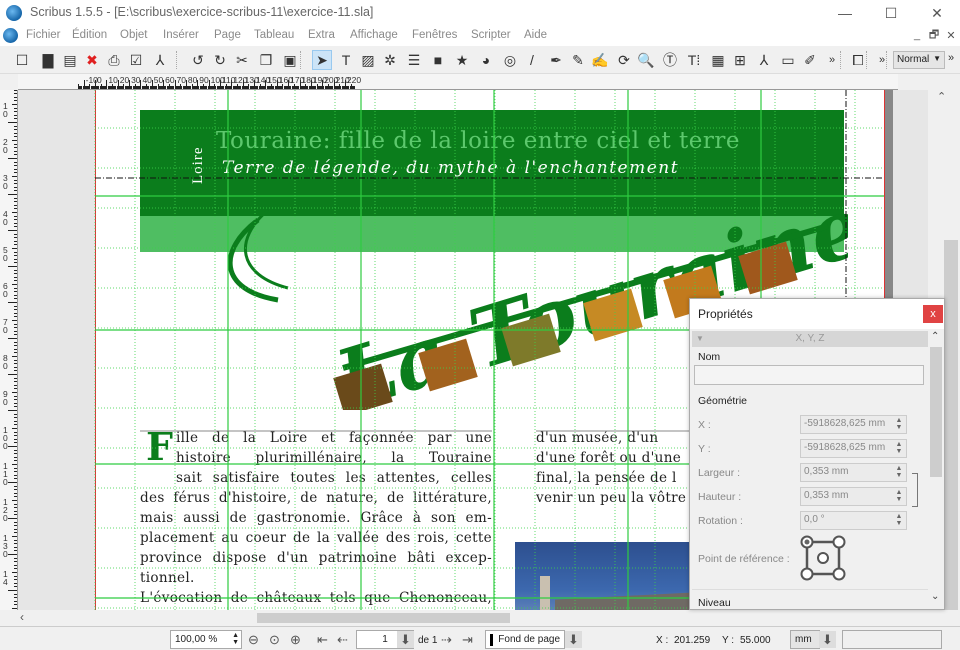 The height and width of the screenshot is (650, 960). Describe the element at coordinates (882, 60) in the screenshot. I see `more-icon-2: »` at that location.